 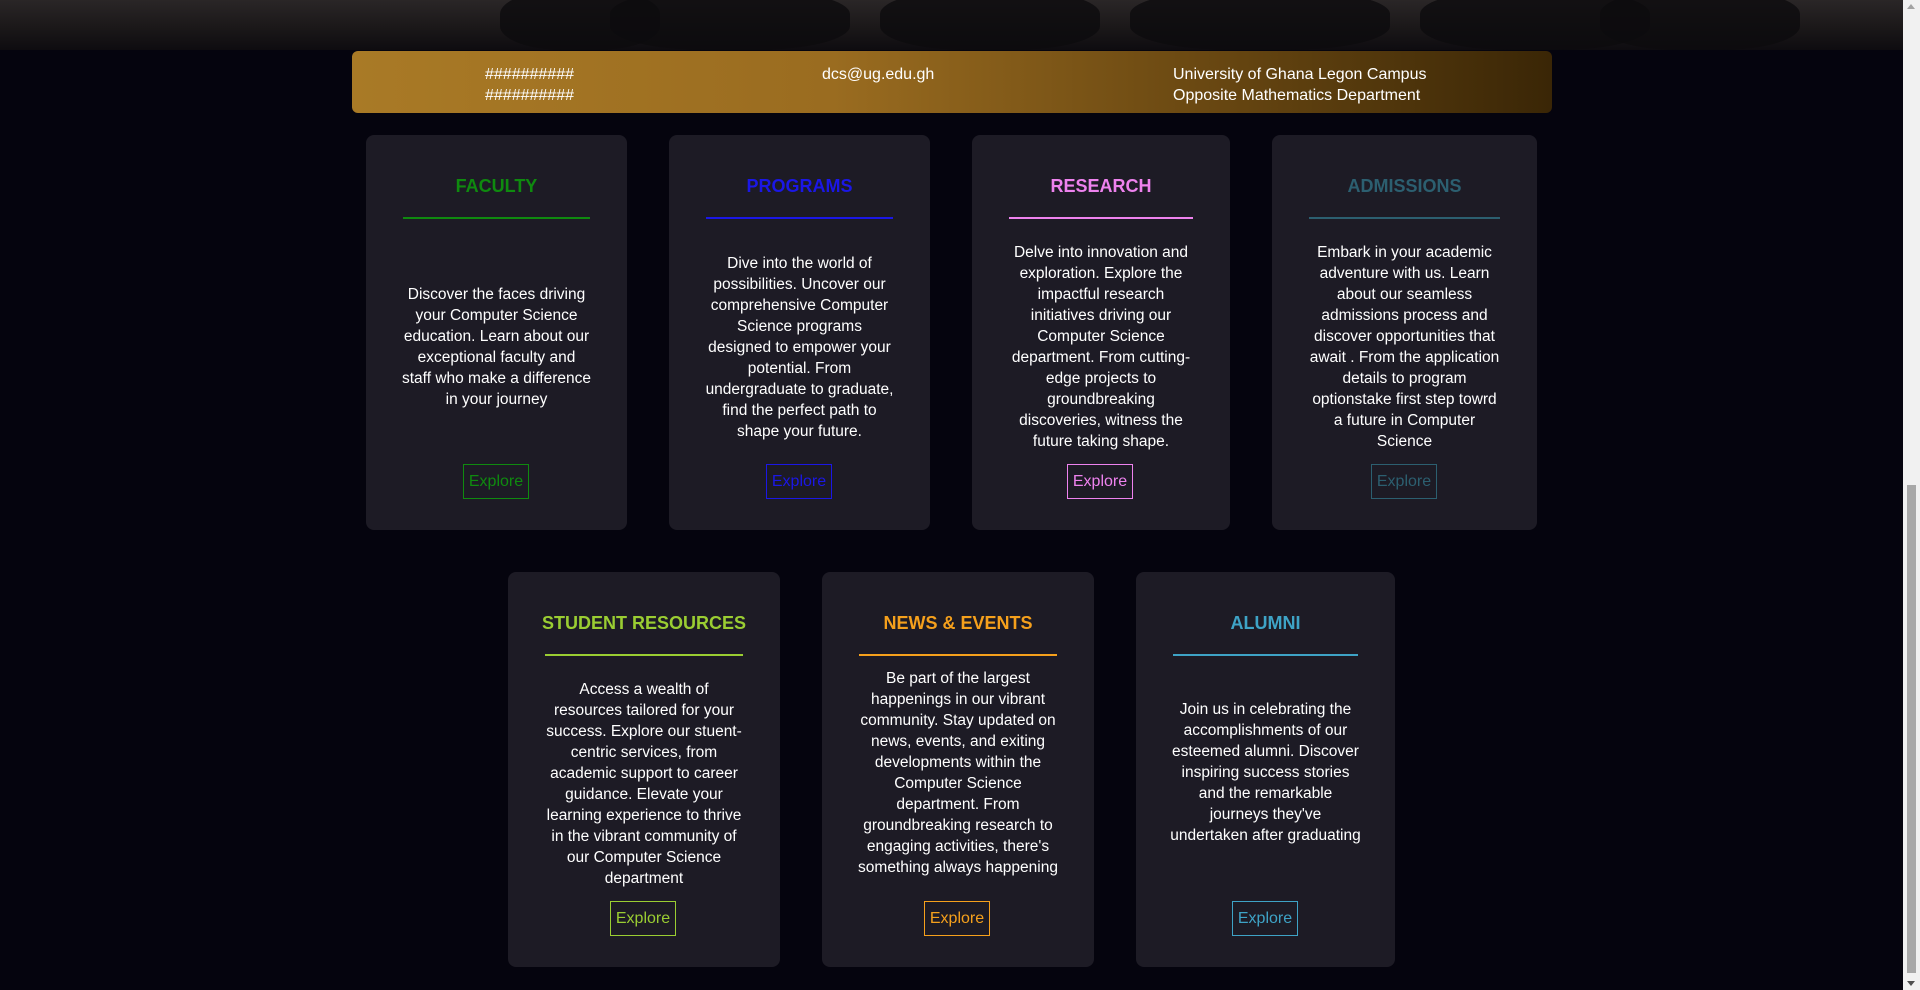 What do you see at coordinates (878, 74) in the screenshot?
I see `contact-email: dcs@ug.edu.gh` at bounding box center [878, 74].